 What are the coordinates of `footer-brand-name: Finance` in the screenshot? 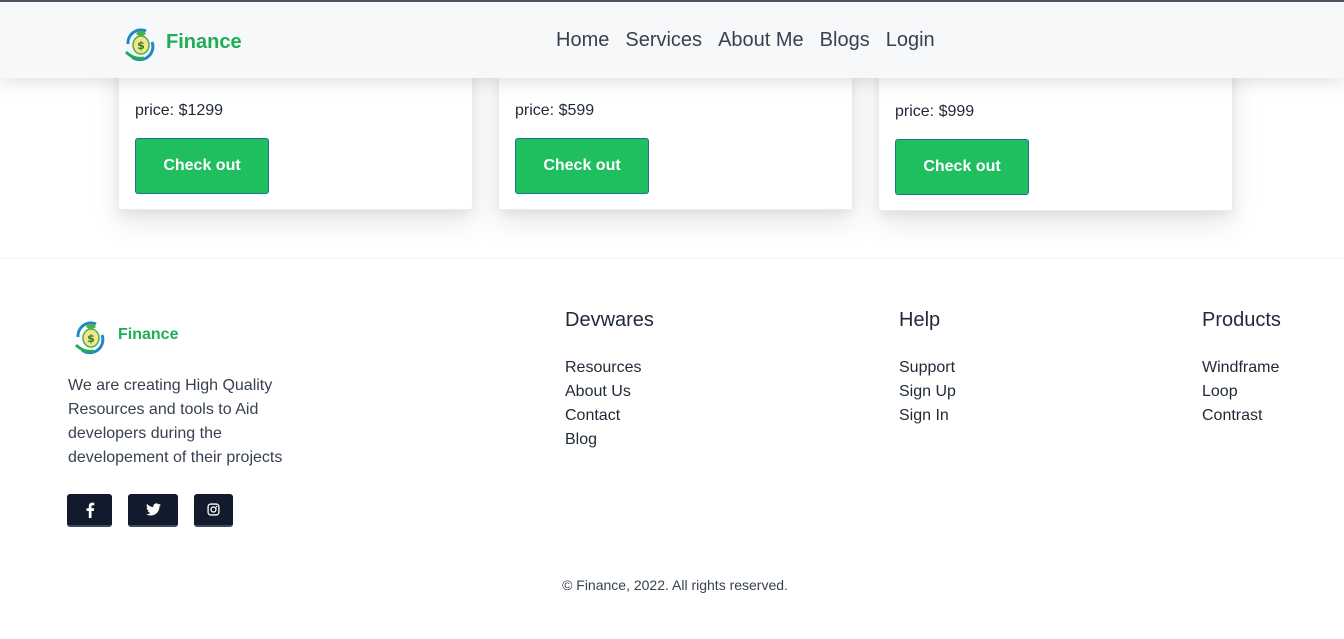 It's located at (148, 334).